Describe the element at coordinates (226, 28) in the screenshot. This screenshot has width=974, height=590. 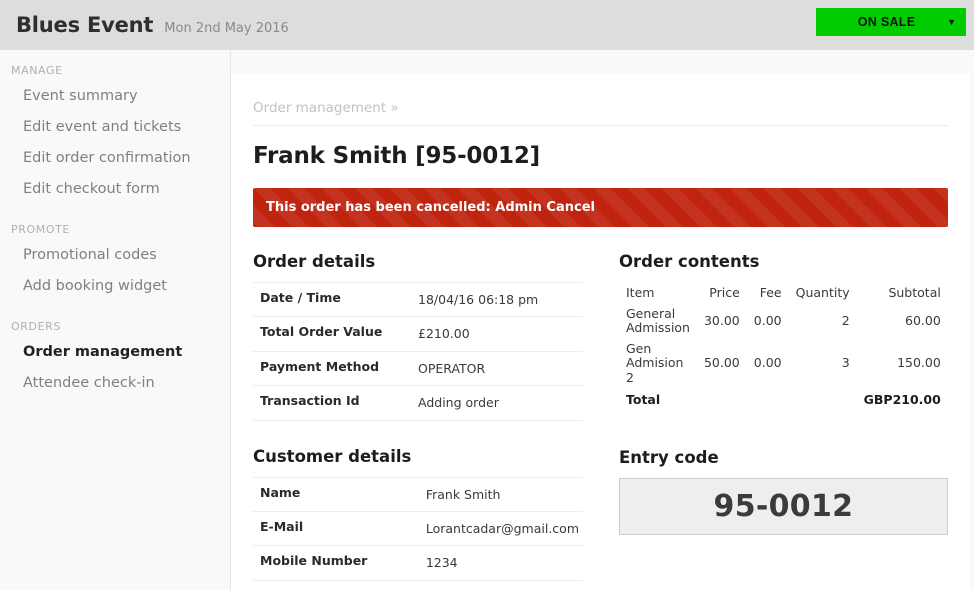
I see `event-date: Mon 2nd May 2016` at that location.